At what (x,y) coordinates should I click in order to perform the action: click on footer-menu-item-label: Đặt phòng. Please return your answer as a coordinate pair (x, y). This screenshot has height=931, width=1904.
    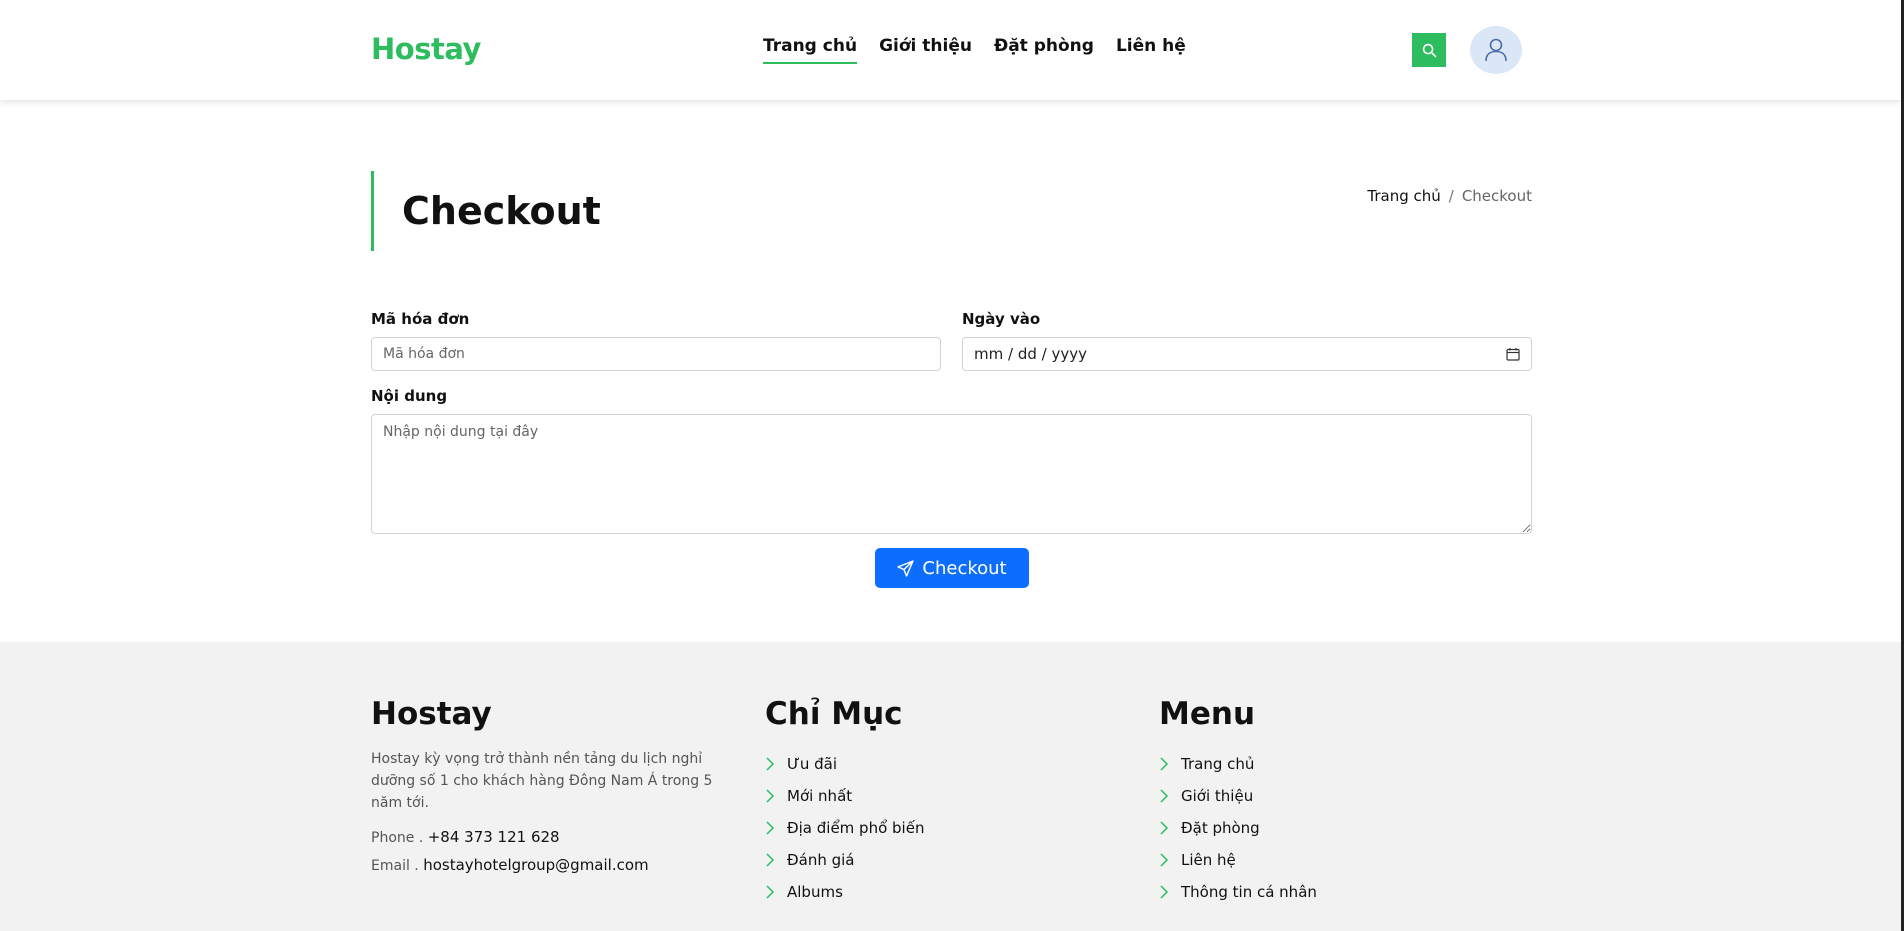
    Looking at the image, I should click on (1220, 828).